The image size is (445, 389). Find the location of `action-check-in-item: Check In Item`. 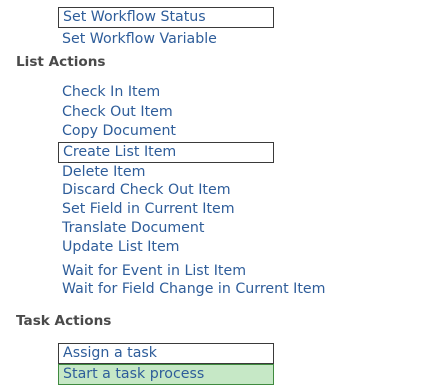

action-check-in-item: Check In Item is located at coordinates (111, 92).